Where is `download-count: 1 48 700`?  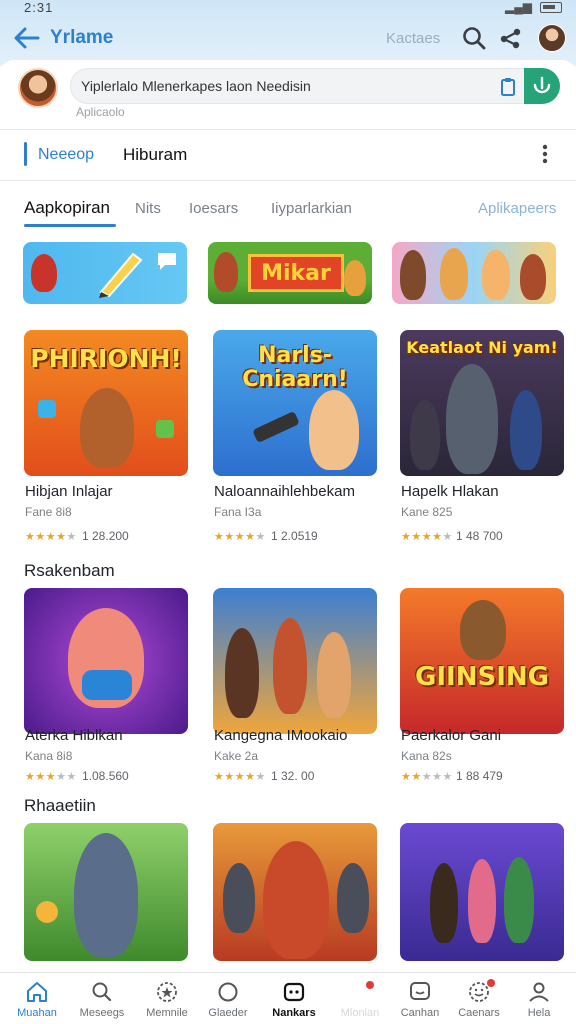
download-count: 1 48 700 is located at coordinates (479, 536).